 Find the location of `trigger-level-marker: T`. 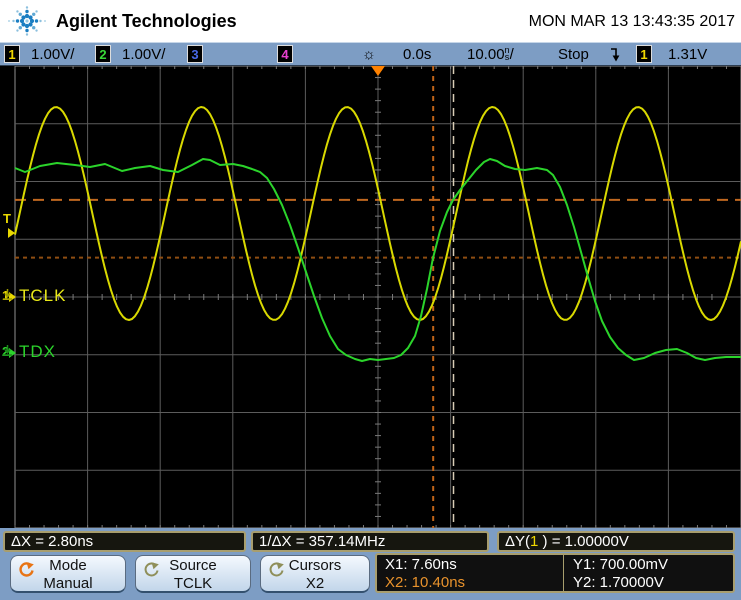

trigger-level-marker: T is located at coordinates (9, 225).